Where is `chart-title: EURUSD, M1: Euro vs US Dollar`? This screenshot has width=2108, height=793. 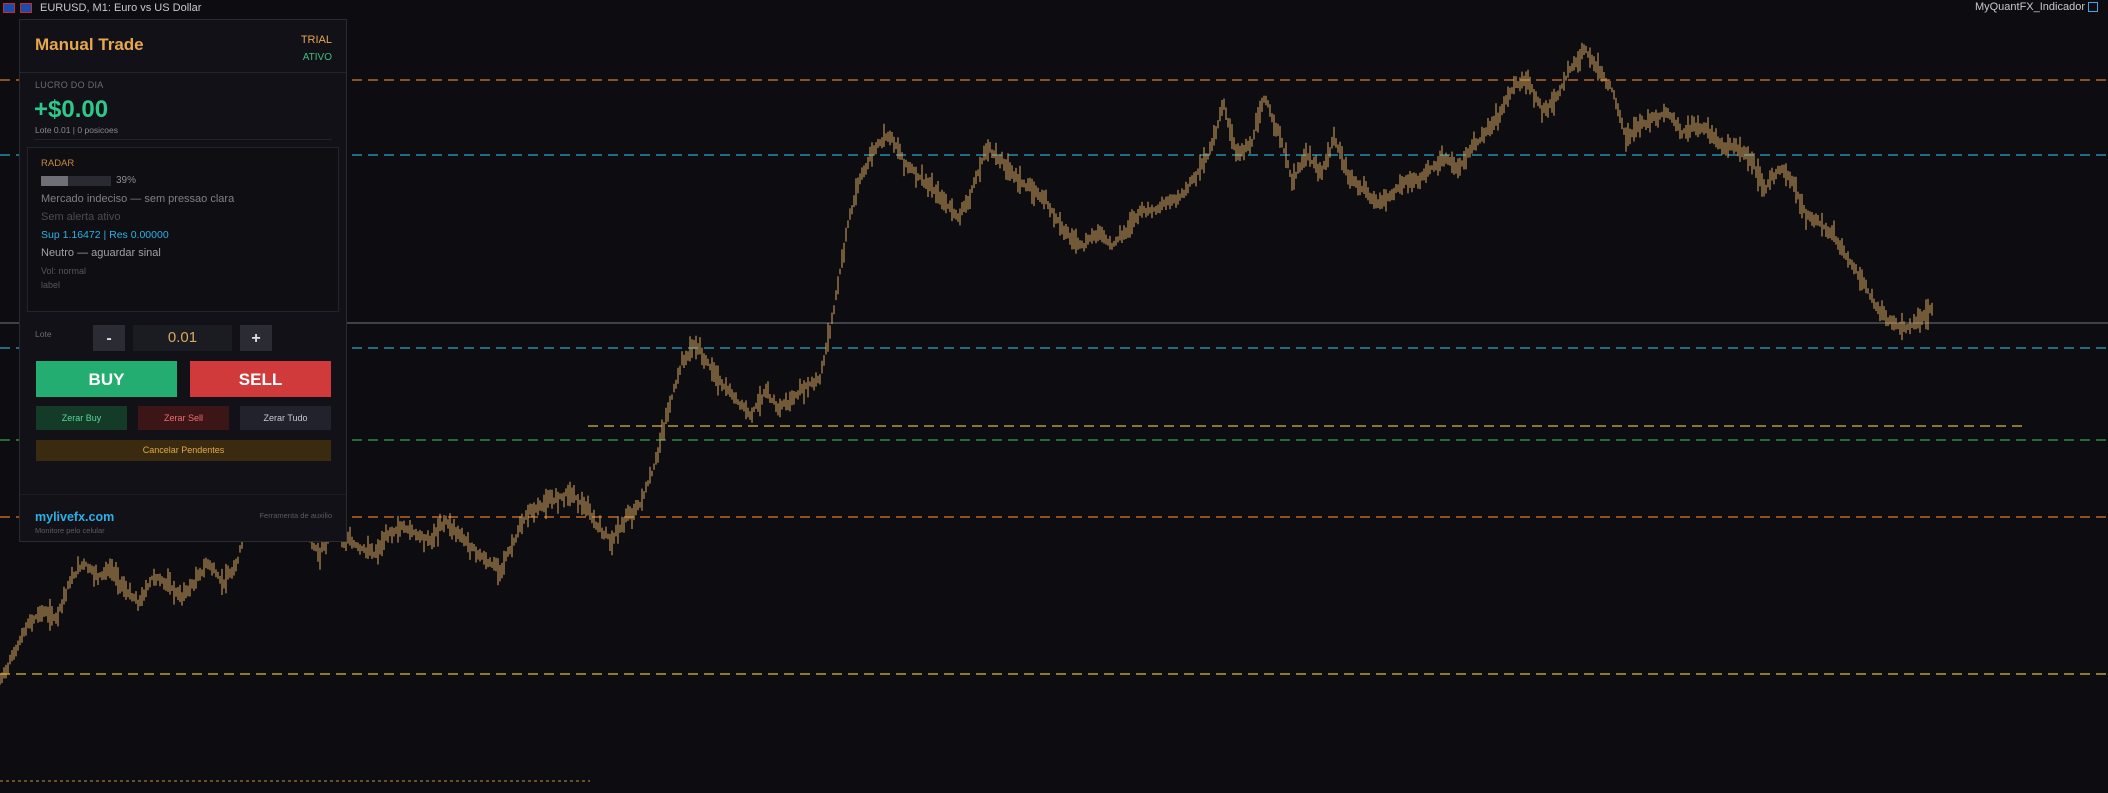
chart-title: EURUSD, M1: Euro vs US Dollar is located at coordinates (121, 8).